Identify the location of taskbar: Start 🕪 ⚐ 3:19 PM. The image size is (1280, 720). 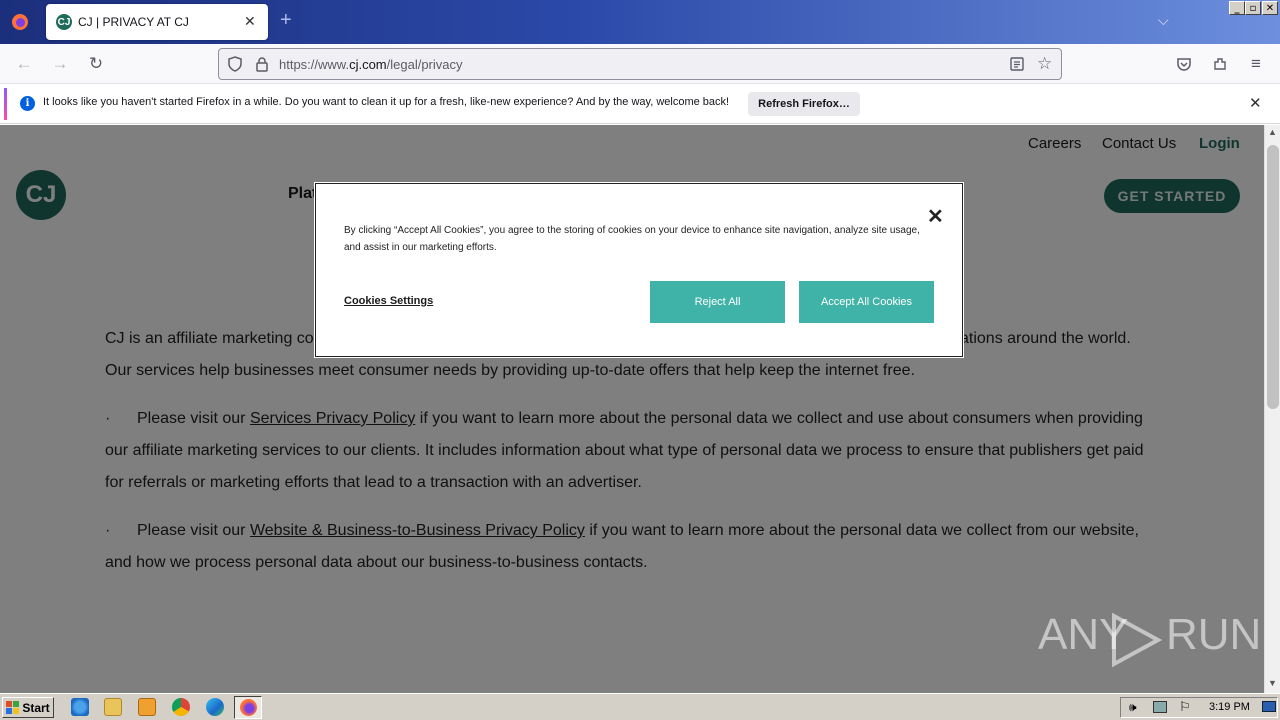
(640, 706).